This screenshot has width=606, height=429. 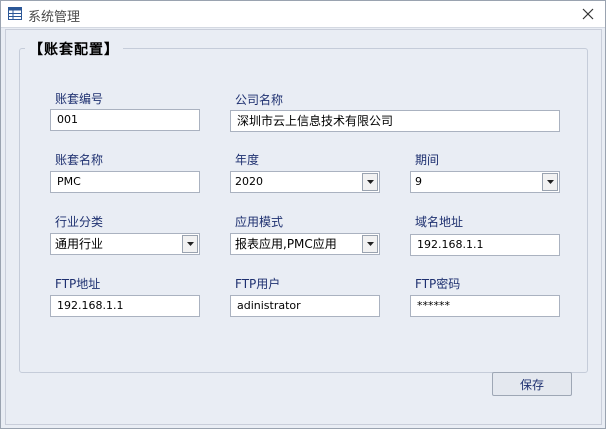 What do you see at coordinates (418, 181) in the screenshot?
I see `period-value: 9` at bounding box center [418, 181].